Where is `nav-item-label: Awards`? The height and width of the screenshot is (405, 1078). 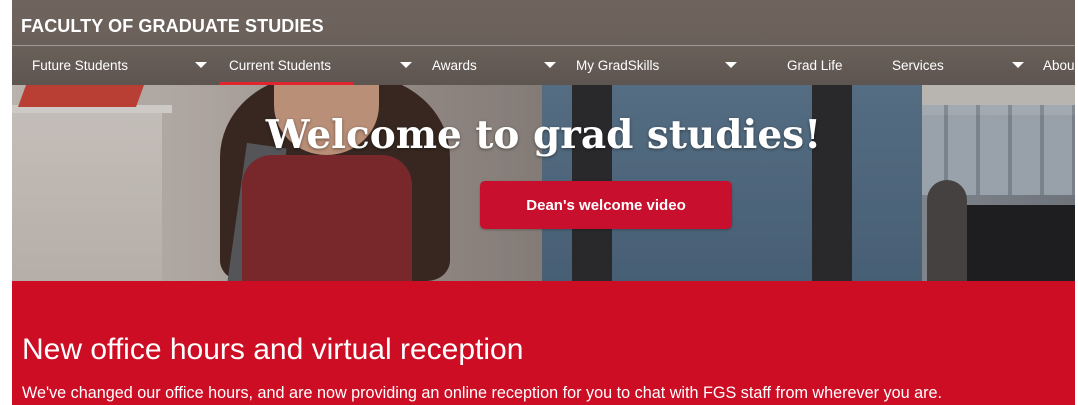
nav-item-label: Awards is located at coordinates (454, 65).